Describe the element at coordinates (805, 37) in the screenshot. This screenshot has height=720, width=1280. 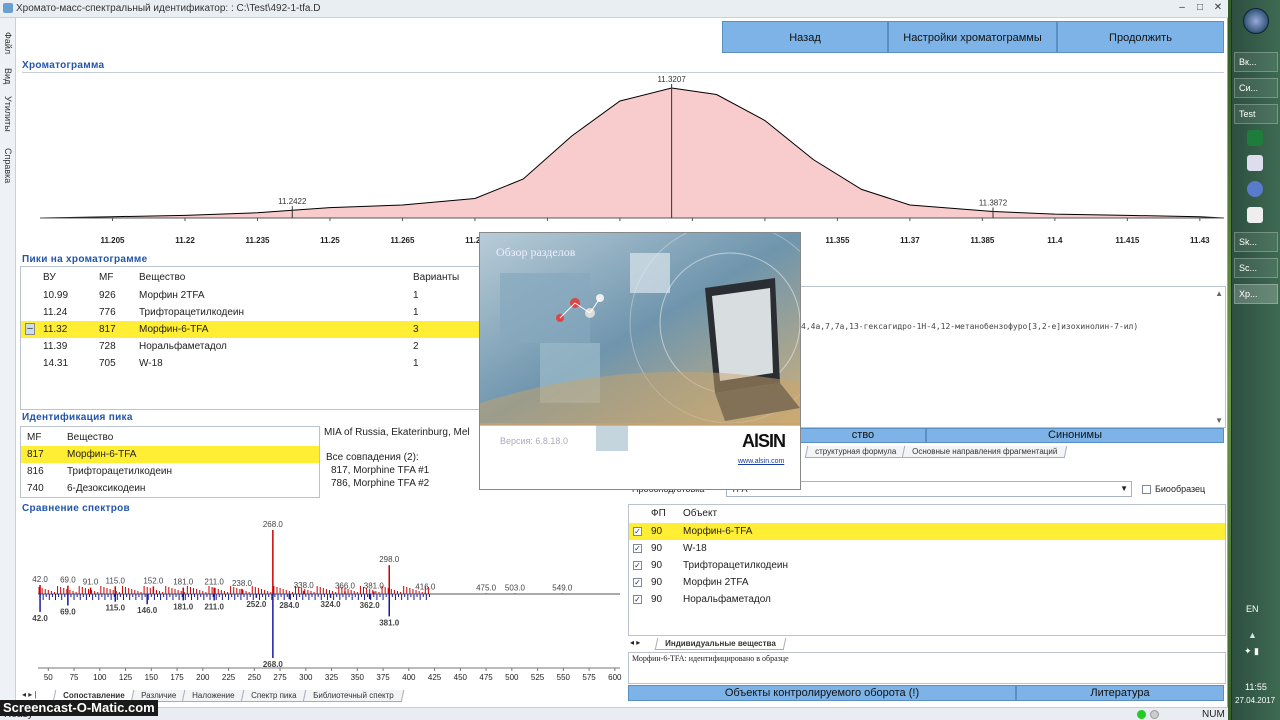
I see `back-button: Назад` at that location.